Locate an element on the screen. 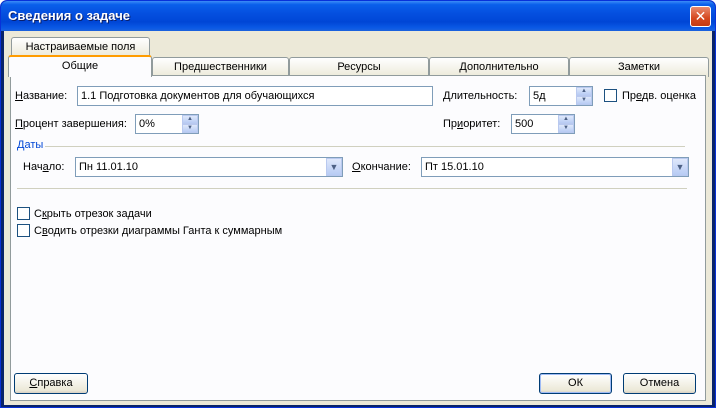  tab-label: Настраиваемые поля is located at coordinates (80, 47).